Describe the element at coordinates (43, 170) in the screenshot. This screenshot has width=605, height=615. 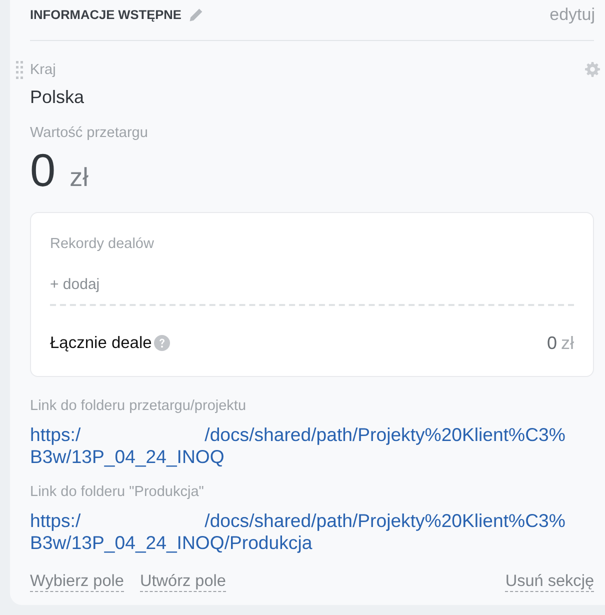
I see `amount-value: 0` at that location.